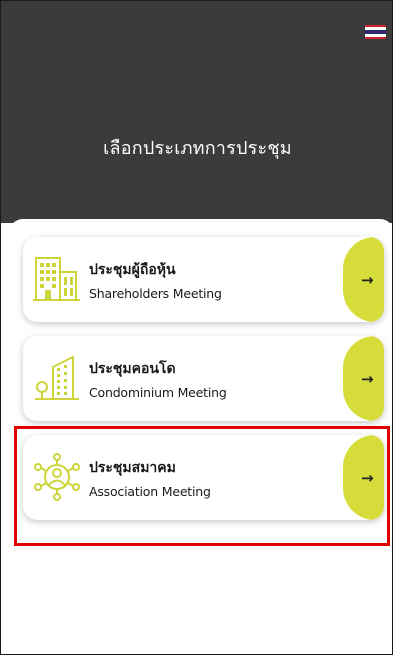  What do you see at coordinates (375, 37) in the screenshot?
I see `flag-stripe` at bounding box center [375, 37].